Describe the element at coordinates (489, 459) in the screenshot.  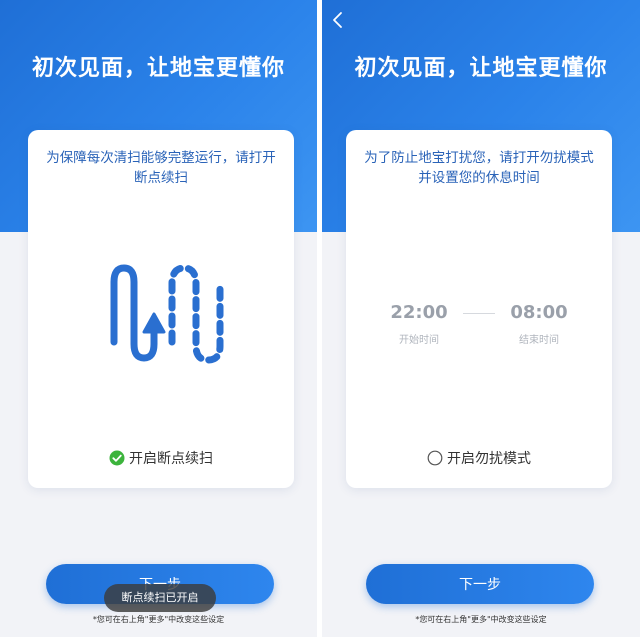
I see `toggle-label: 开启勿扰模式` at that location.